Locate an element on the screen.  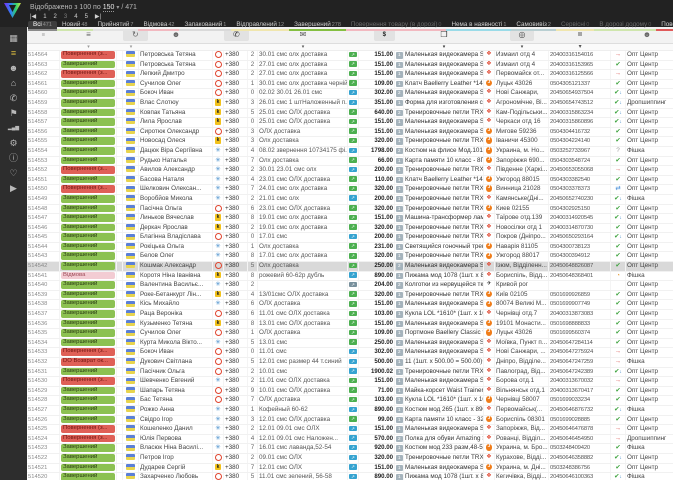
page-5: 5 is located at coordinates (86, 17).